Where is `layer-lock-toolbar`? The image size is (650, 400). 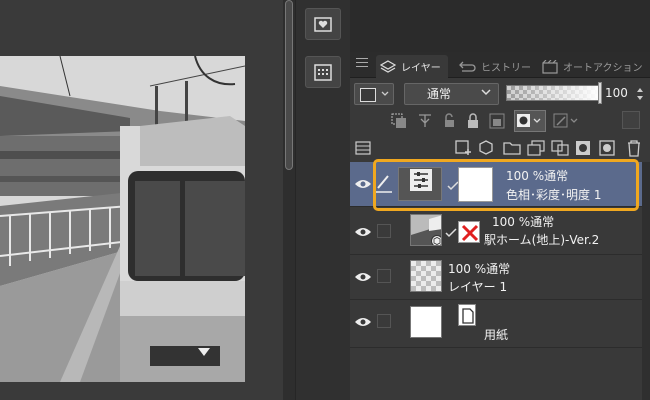 layer-lock-toolbar is located at coordinates (500, 121).